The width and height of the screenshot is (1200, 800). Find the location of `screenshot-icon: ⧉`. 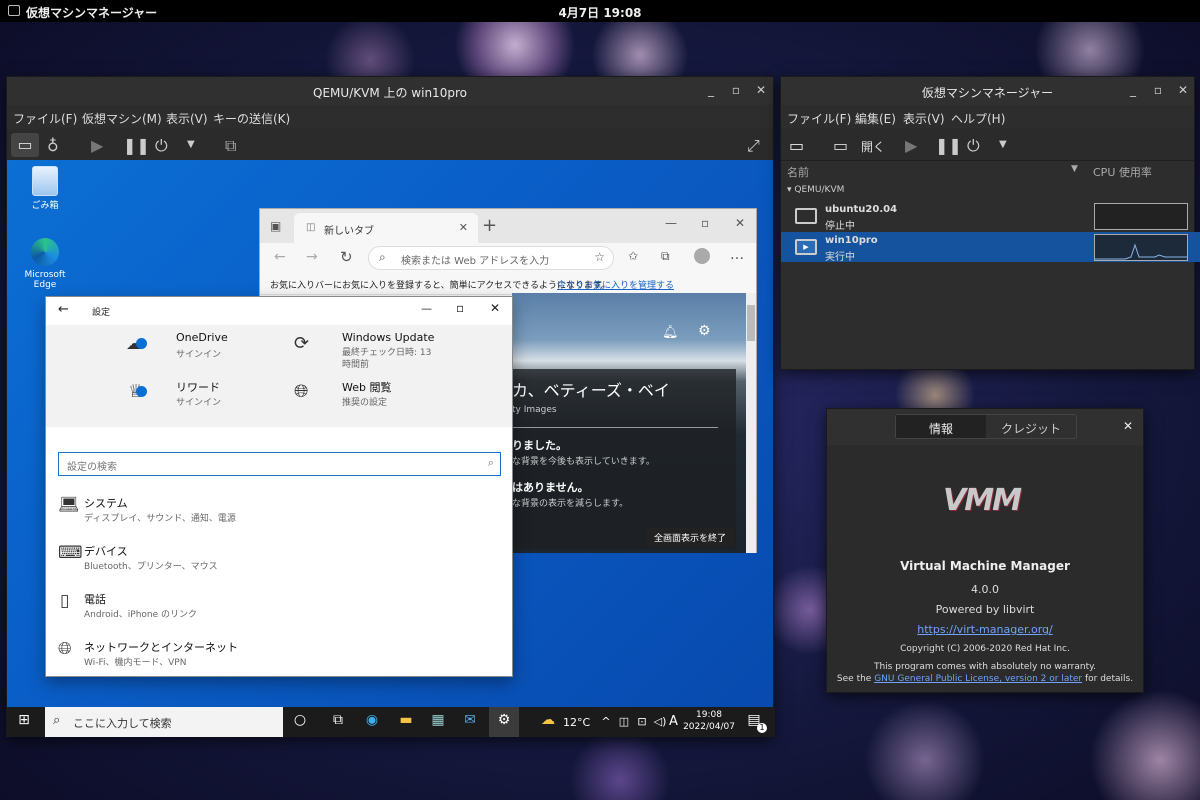

screenshot-icon: ⧉ is located at coordinates (230, 146).